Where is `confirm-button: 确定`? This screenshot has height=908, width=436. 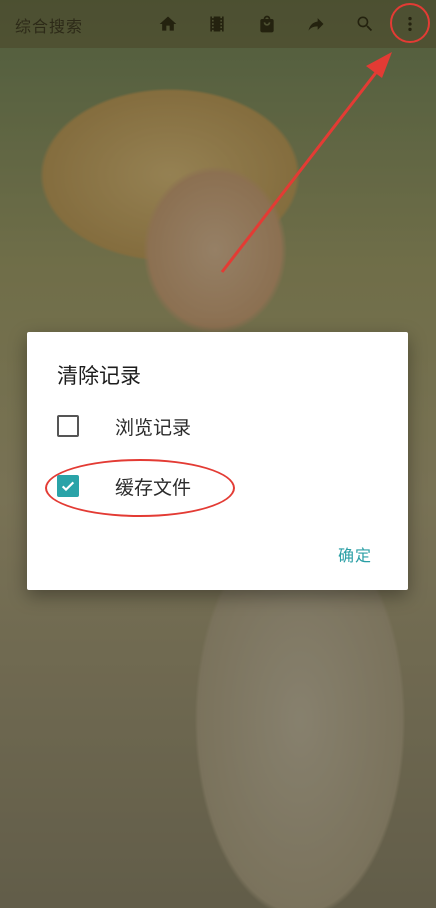 confirm-button: 确定 is located at coordinates (355, 554).